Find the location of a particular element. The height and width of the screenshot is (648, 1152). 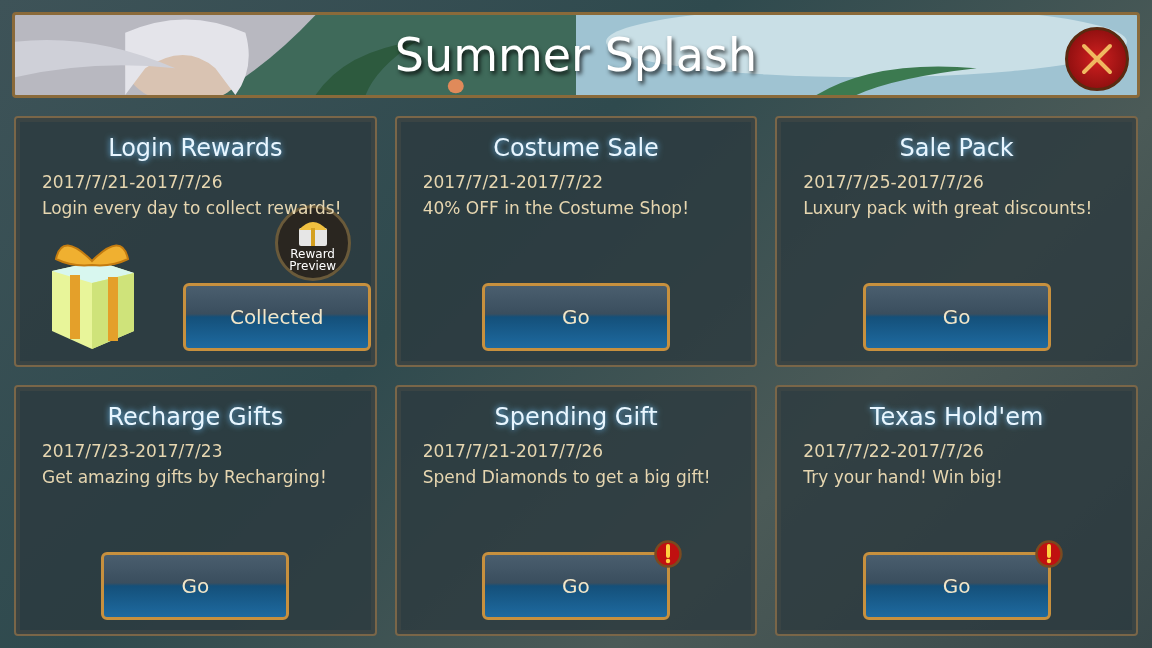

card-title: Login Rewards is located at coordinates (195, 148).